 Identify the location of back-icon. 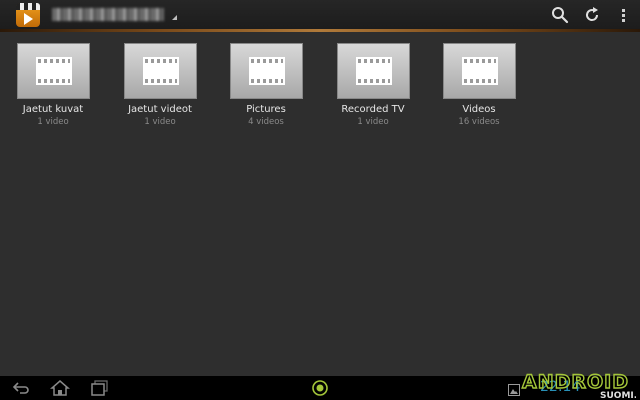
(20, 388).